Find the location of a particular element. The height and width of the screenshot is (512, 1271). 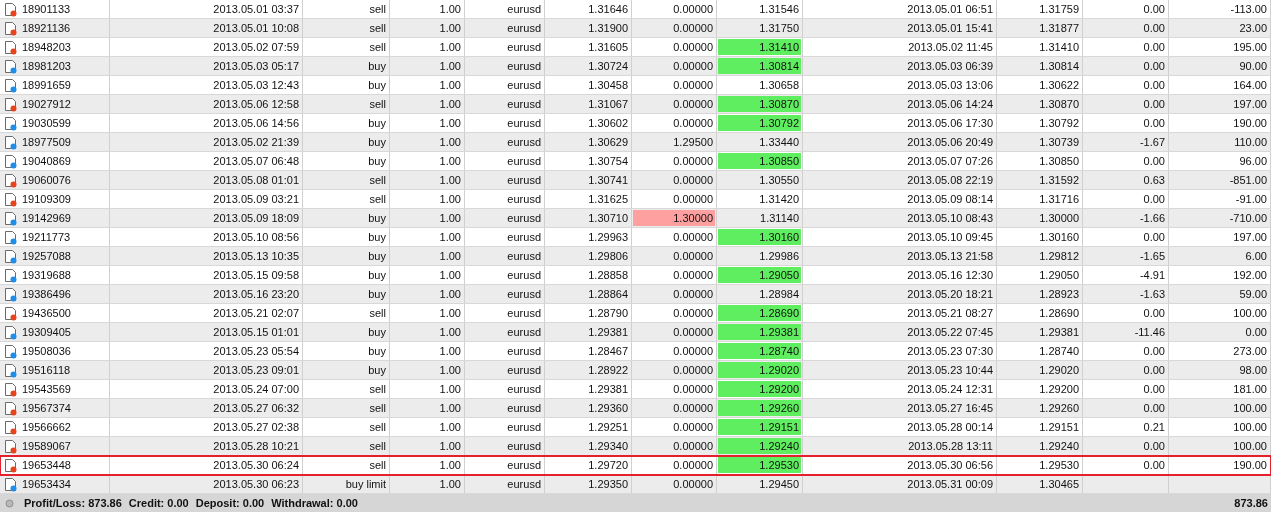

table-row: 18977509 2013.05.02 21:39 buy 1.00 eurusd 1.30629 1.29500 1.33440 2013.05.06 20:49 1.30739 -1.67 110.00 is located at coordinates (635, 142).